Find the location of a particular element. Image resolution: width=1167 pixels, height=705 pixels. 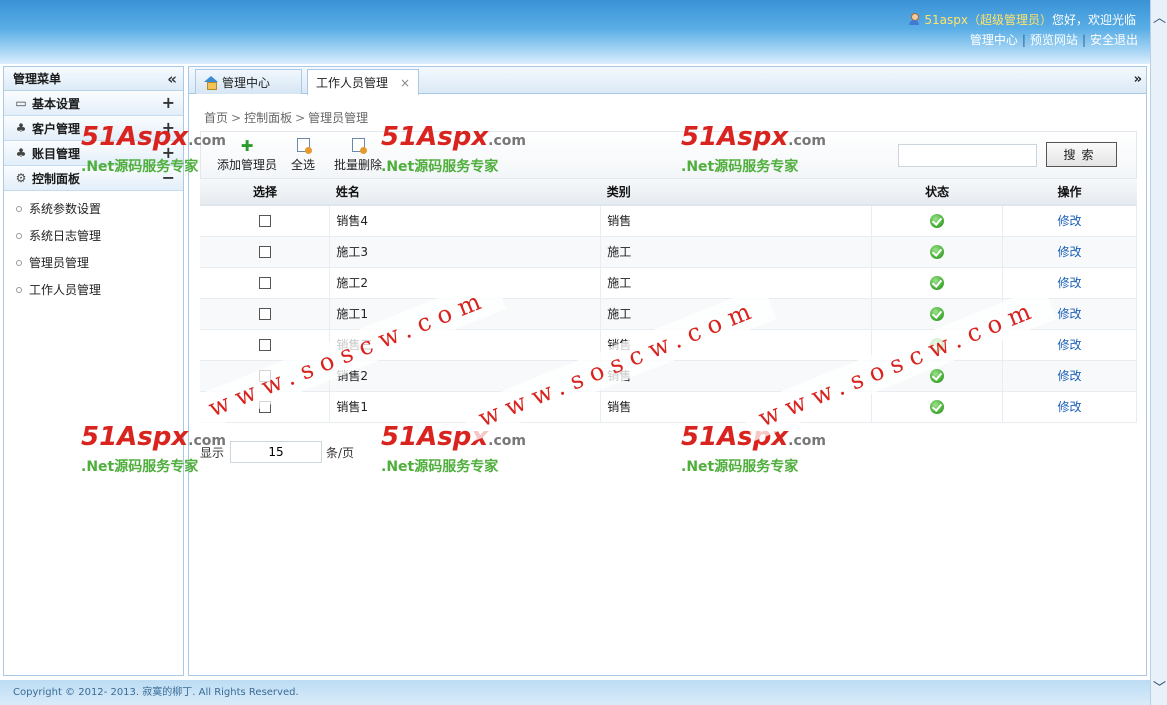

menu-group-label: 控制面板 is located at coordinates (56, 178).